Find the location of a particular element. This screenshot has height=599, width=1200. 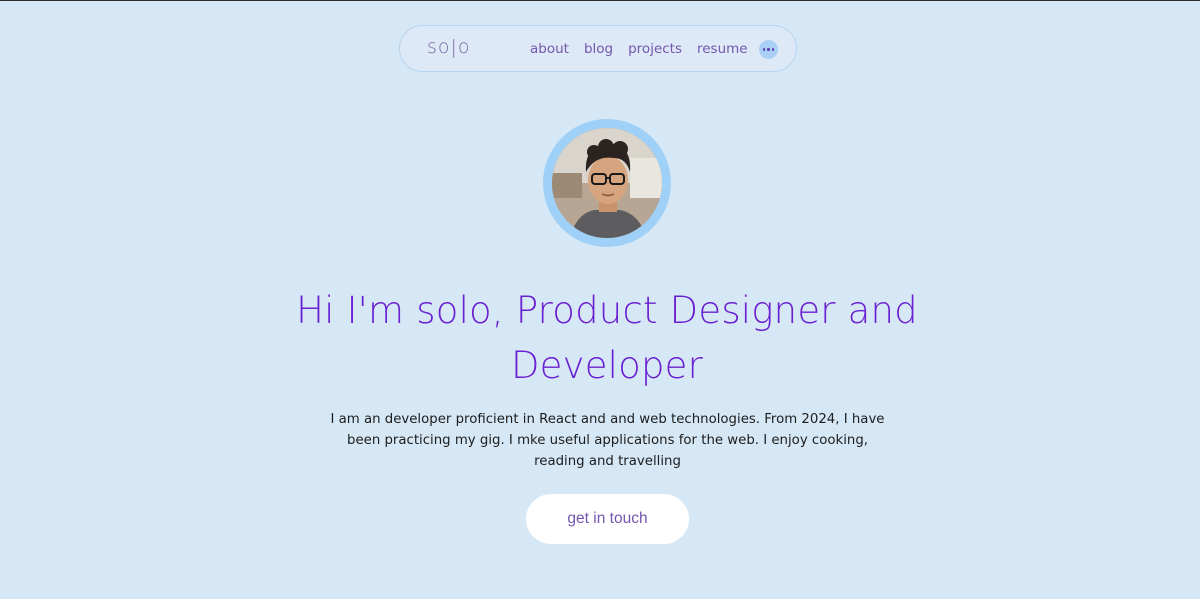

profile-photo is located at coordinates (607, 183).